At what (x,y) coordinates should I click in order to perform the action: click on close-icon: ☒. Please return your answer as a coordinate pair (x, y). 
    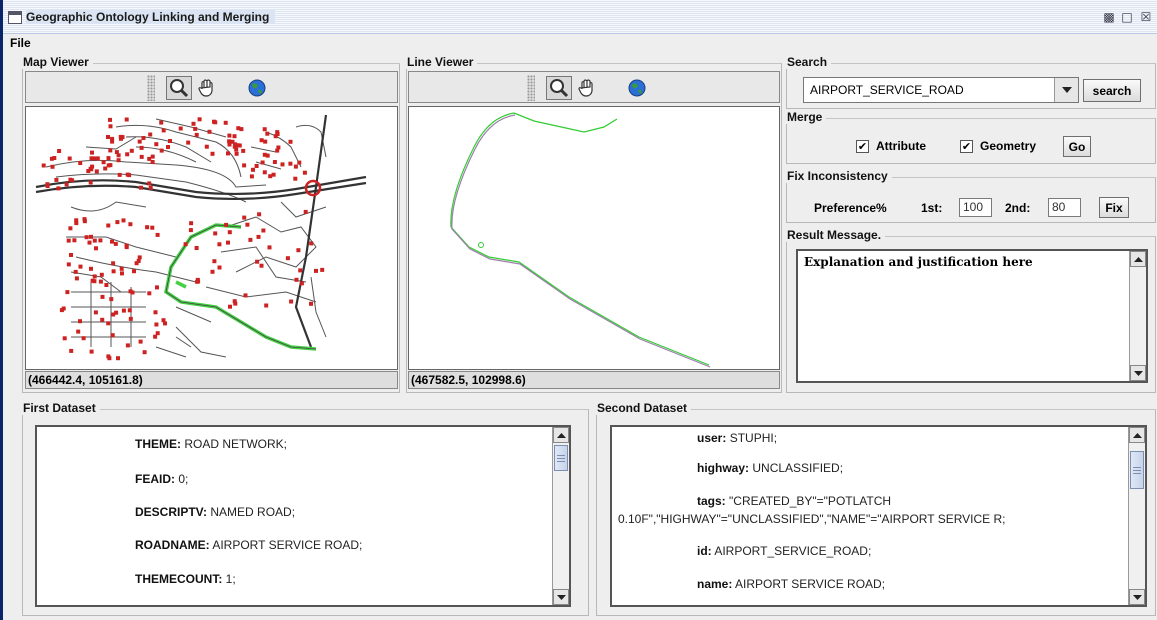
    Looking at the image, I should click on (1146, 17).